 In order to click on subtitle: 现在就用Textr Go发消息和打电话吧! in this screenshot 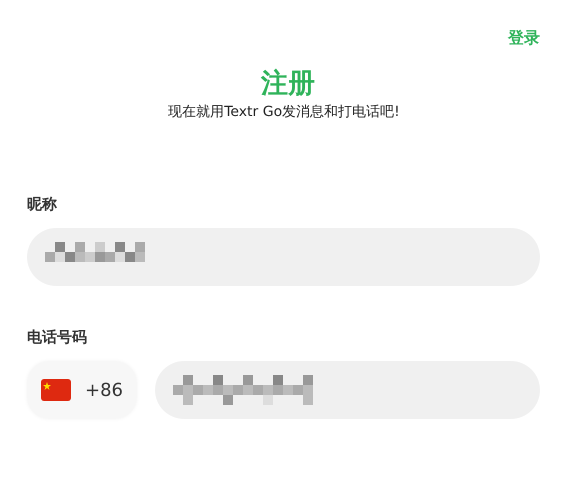, I will do `click(284, 112)`.